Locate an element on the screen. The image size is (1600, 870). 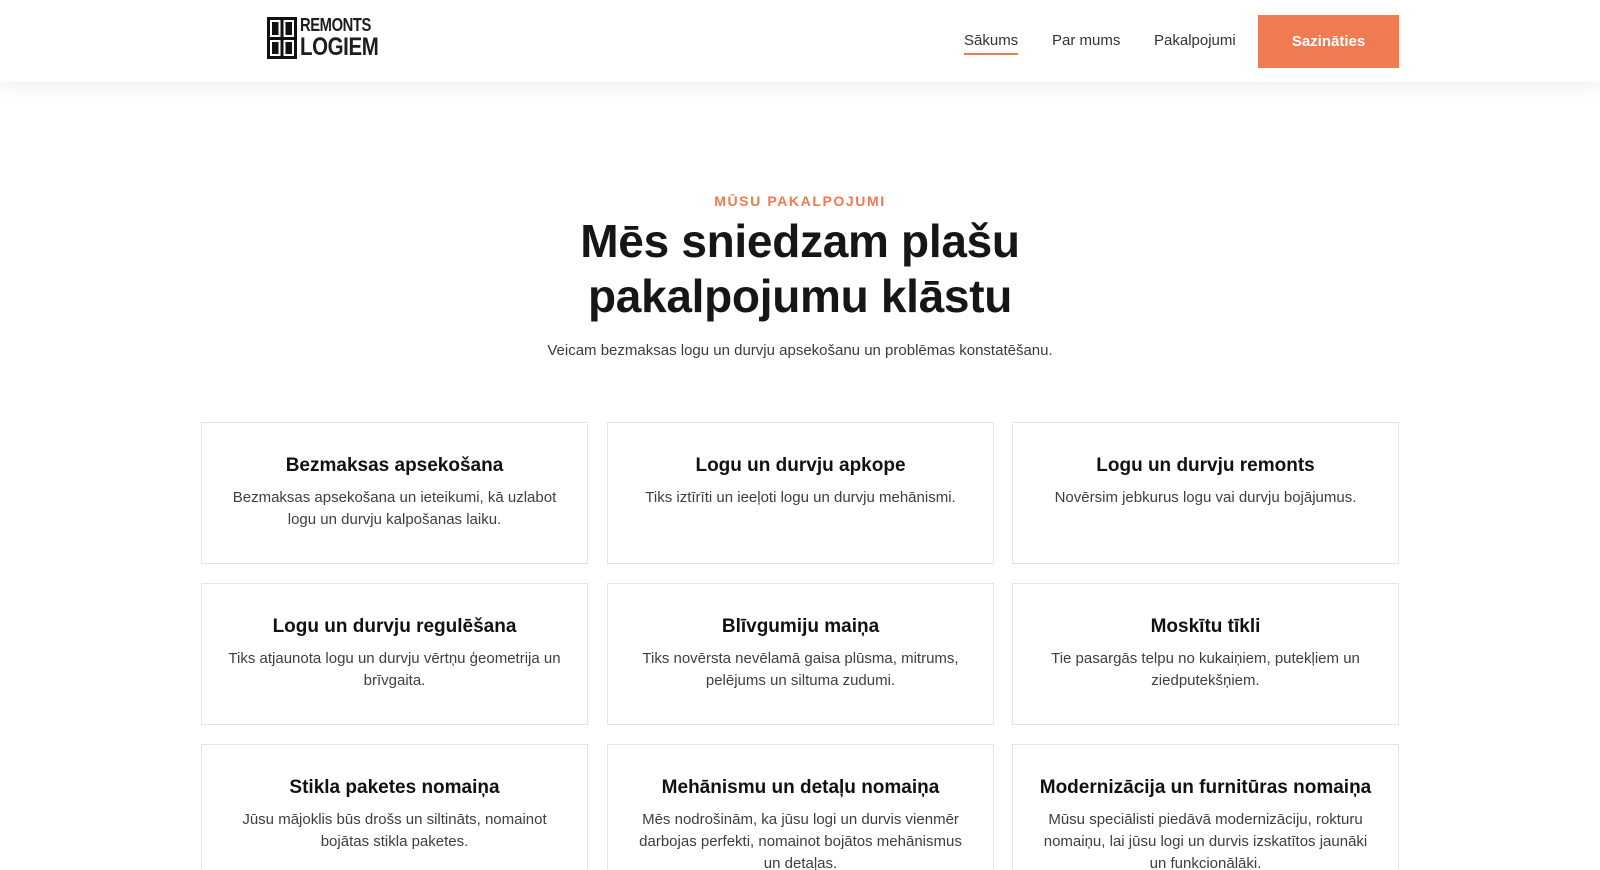
service-title: Logu un durvju apkope is located at coordinates (800, 465).